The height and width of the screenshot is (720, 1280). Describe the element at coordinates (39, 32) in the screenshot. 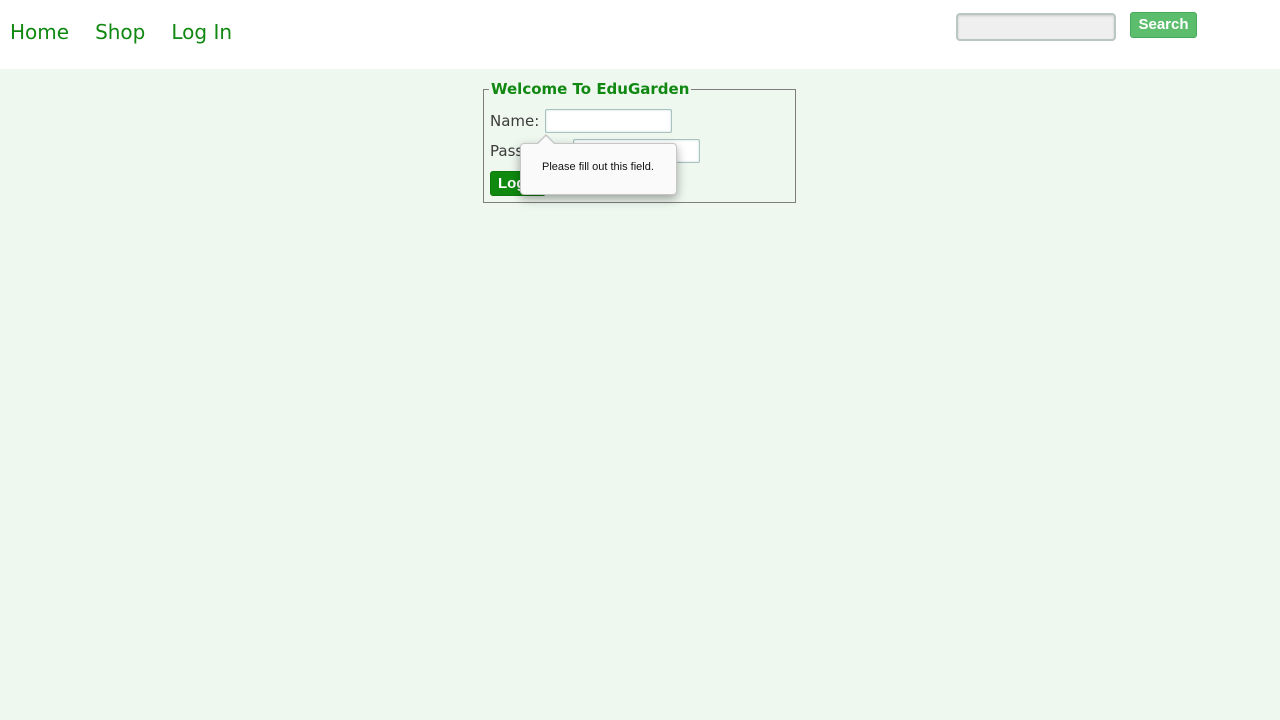

I see `nav-link-home: Home` at that location.